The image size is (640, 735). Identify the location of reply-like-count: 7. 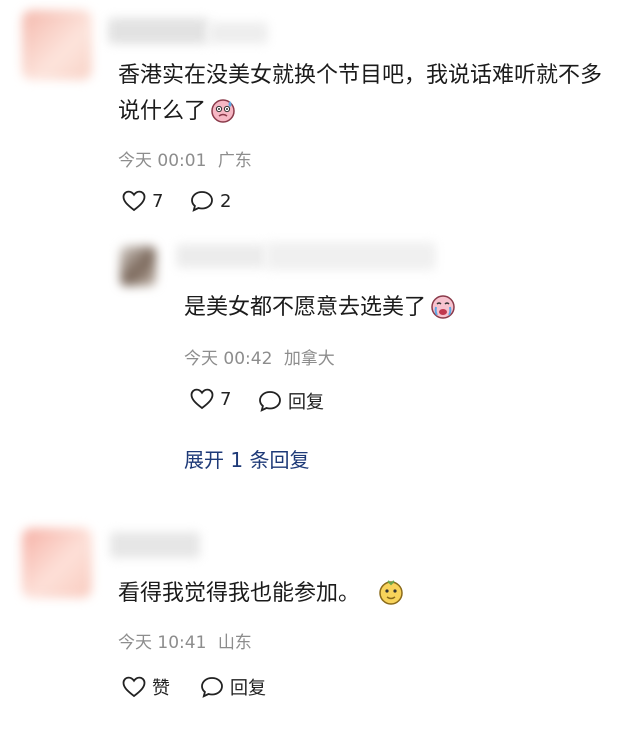
(226, 399).